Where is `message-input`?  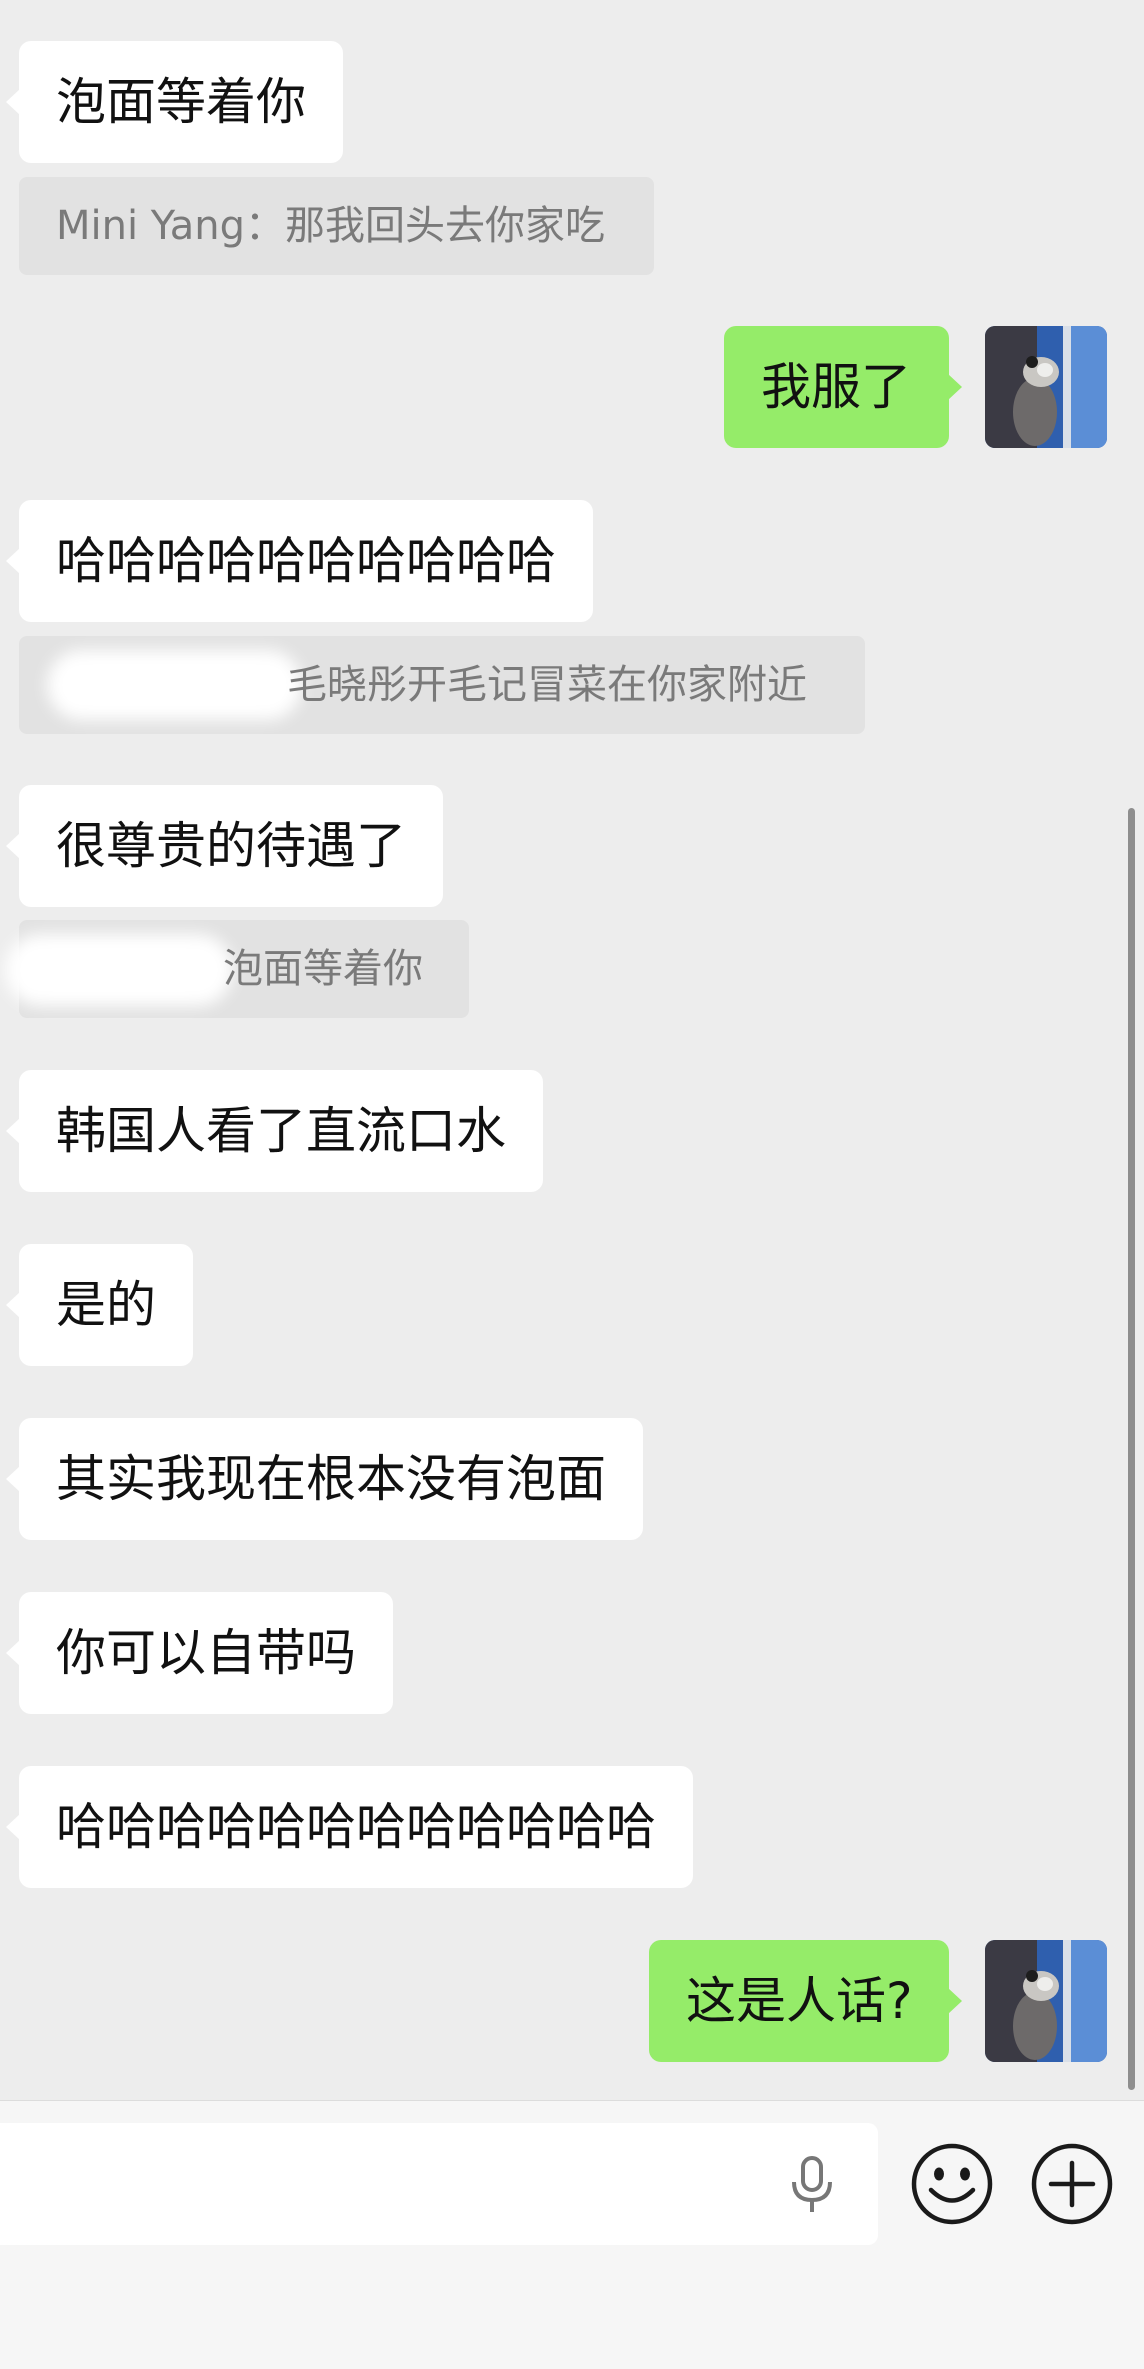 message-input is located at coordinates (439, 2184).